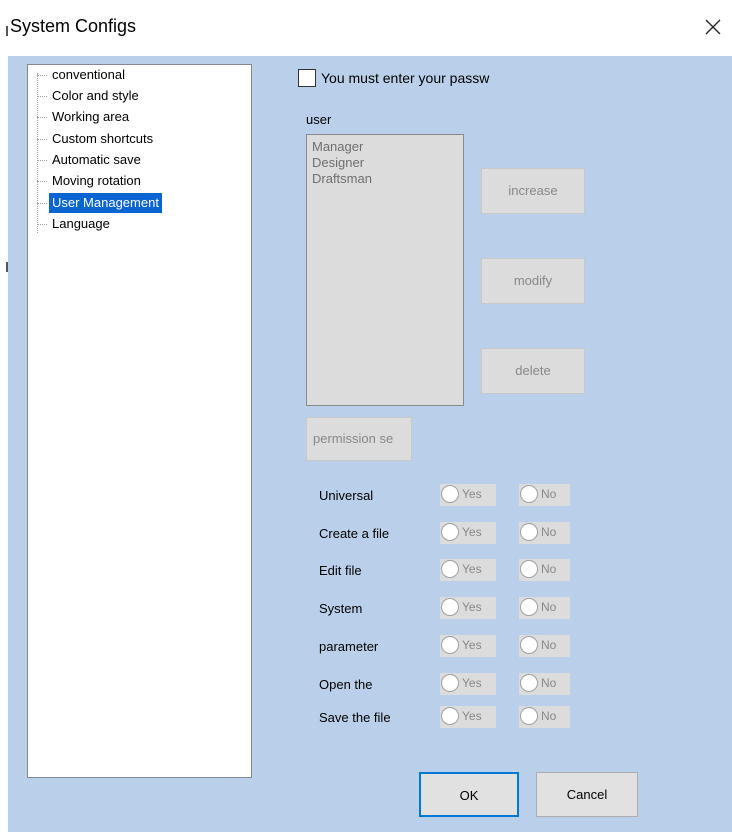 This screenshot has width=732, height=832. Describe the element at coordinates (307, 78) in the screenshot. I see `password-checkbox` at that location.